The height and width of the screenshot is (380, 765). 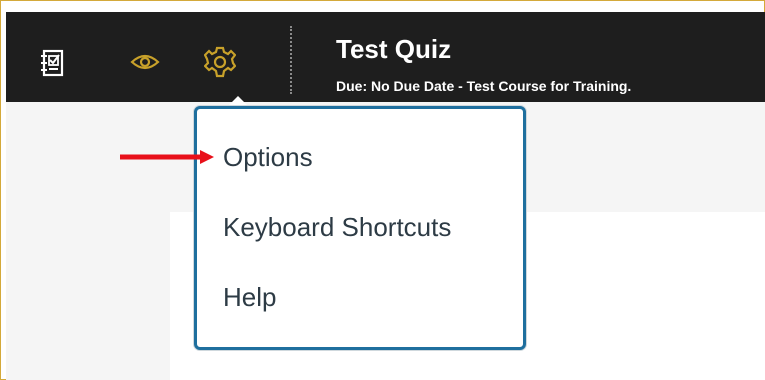 I want to click on gear-icon, so click(x=220, y=62).